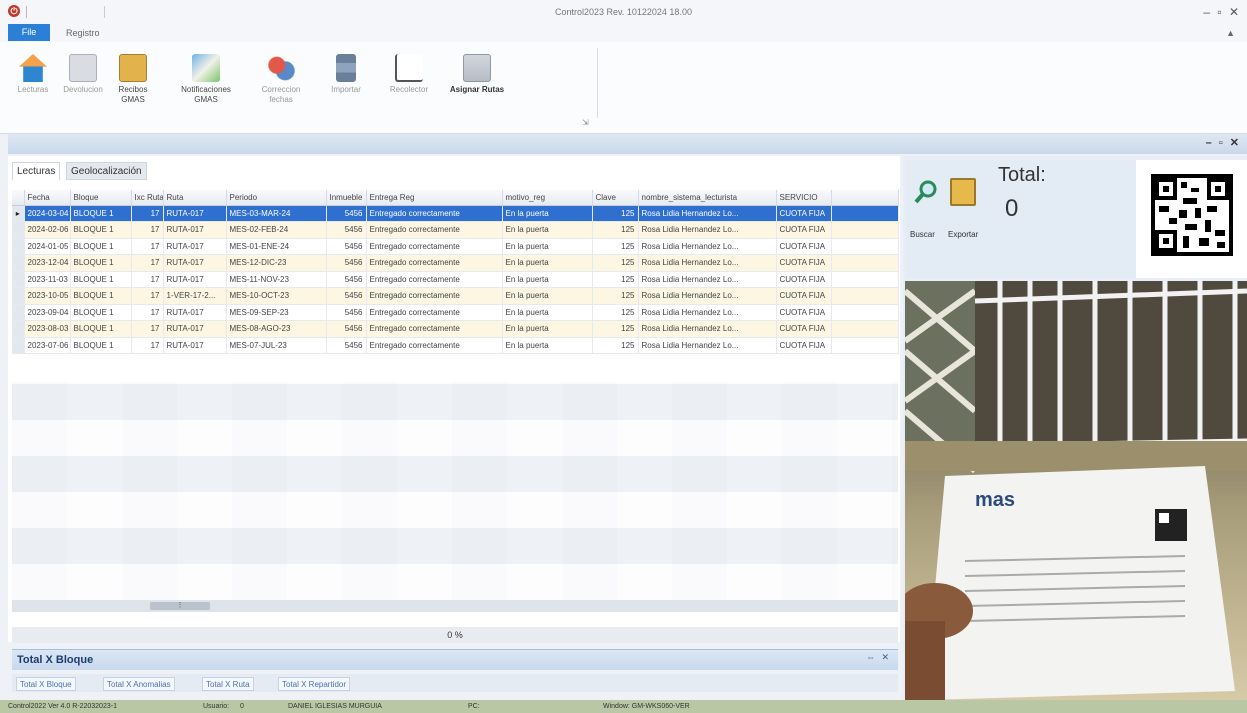 This screenshot has width=1247, height=713. Describe the element at coordinates (276, 198) in the screenshot. I see `column-header: Periodo` at that location.